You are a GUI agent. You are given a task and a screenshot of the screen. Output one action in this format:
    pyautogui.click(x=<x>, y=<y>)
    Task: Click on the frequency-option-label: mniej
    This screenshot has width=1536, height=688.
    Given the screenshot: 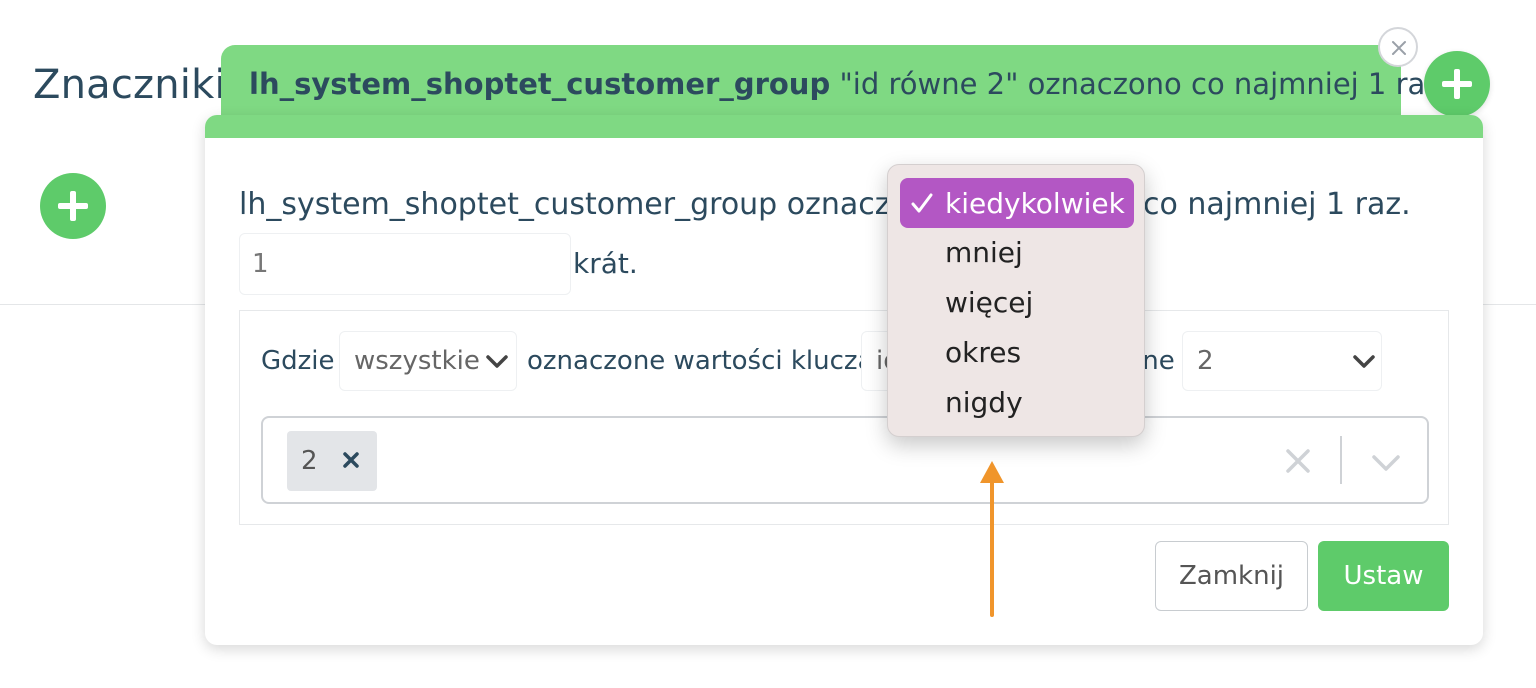 What is the action you would take?
    pyautogui.click(x=984, y=252)
    